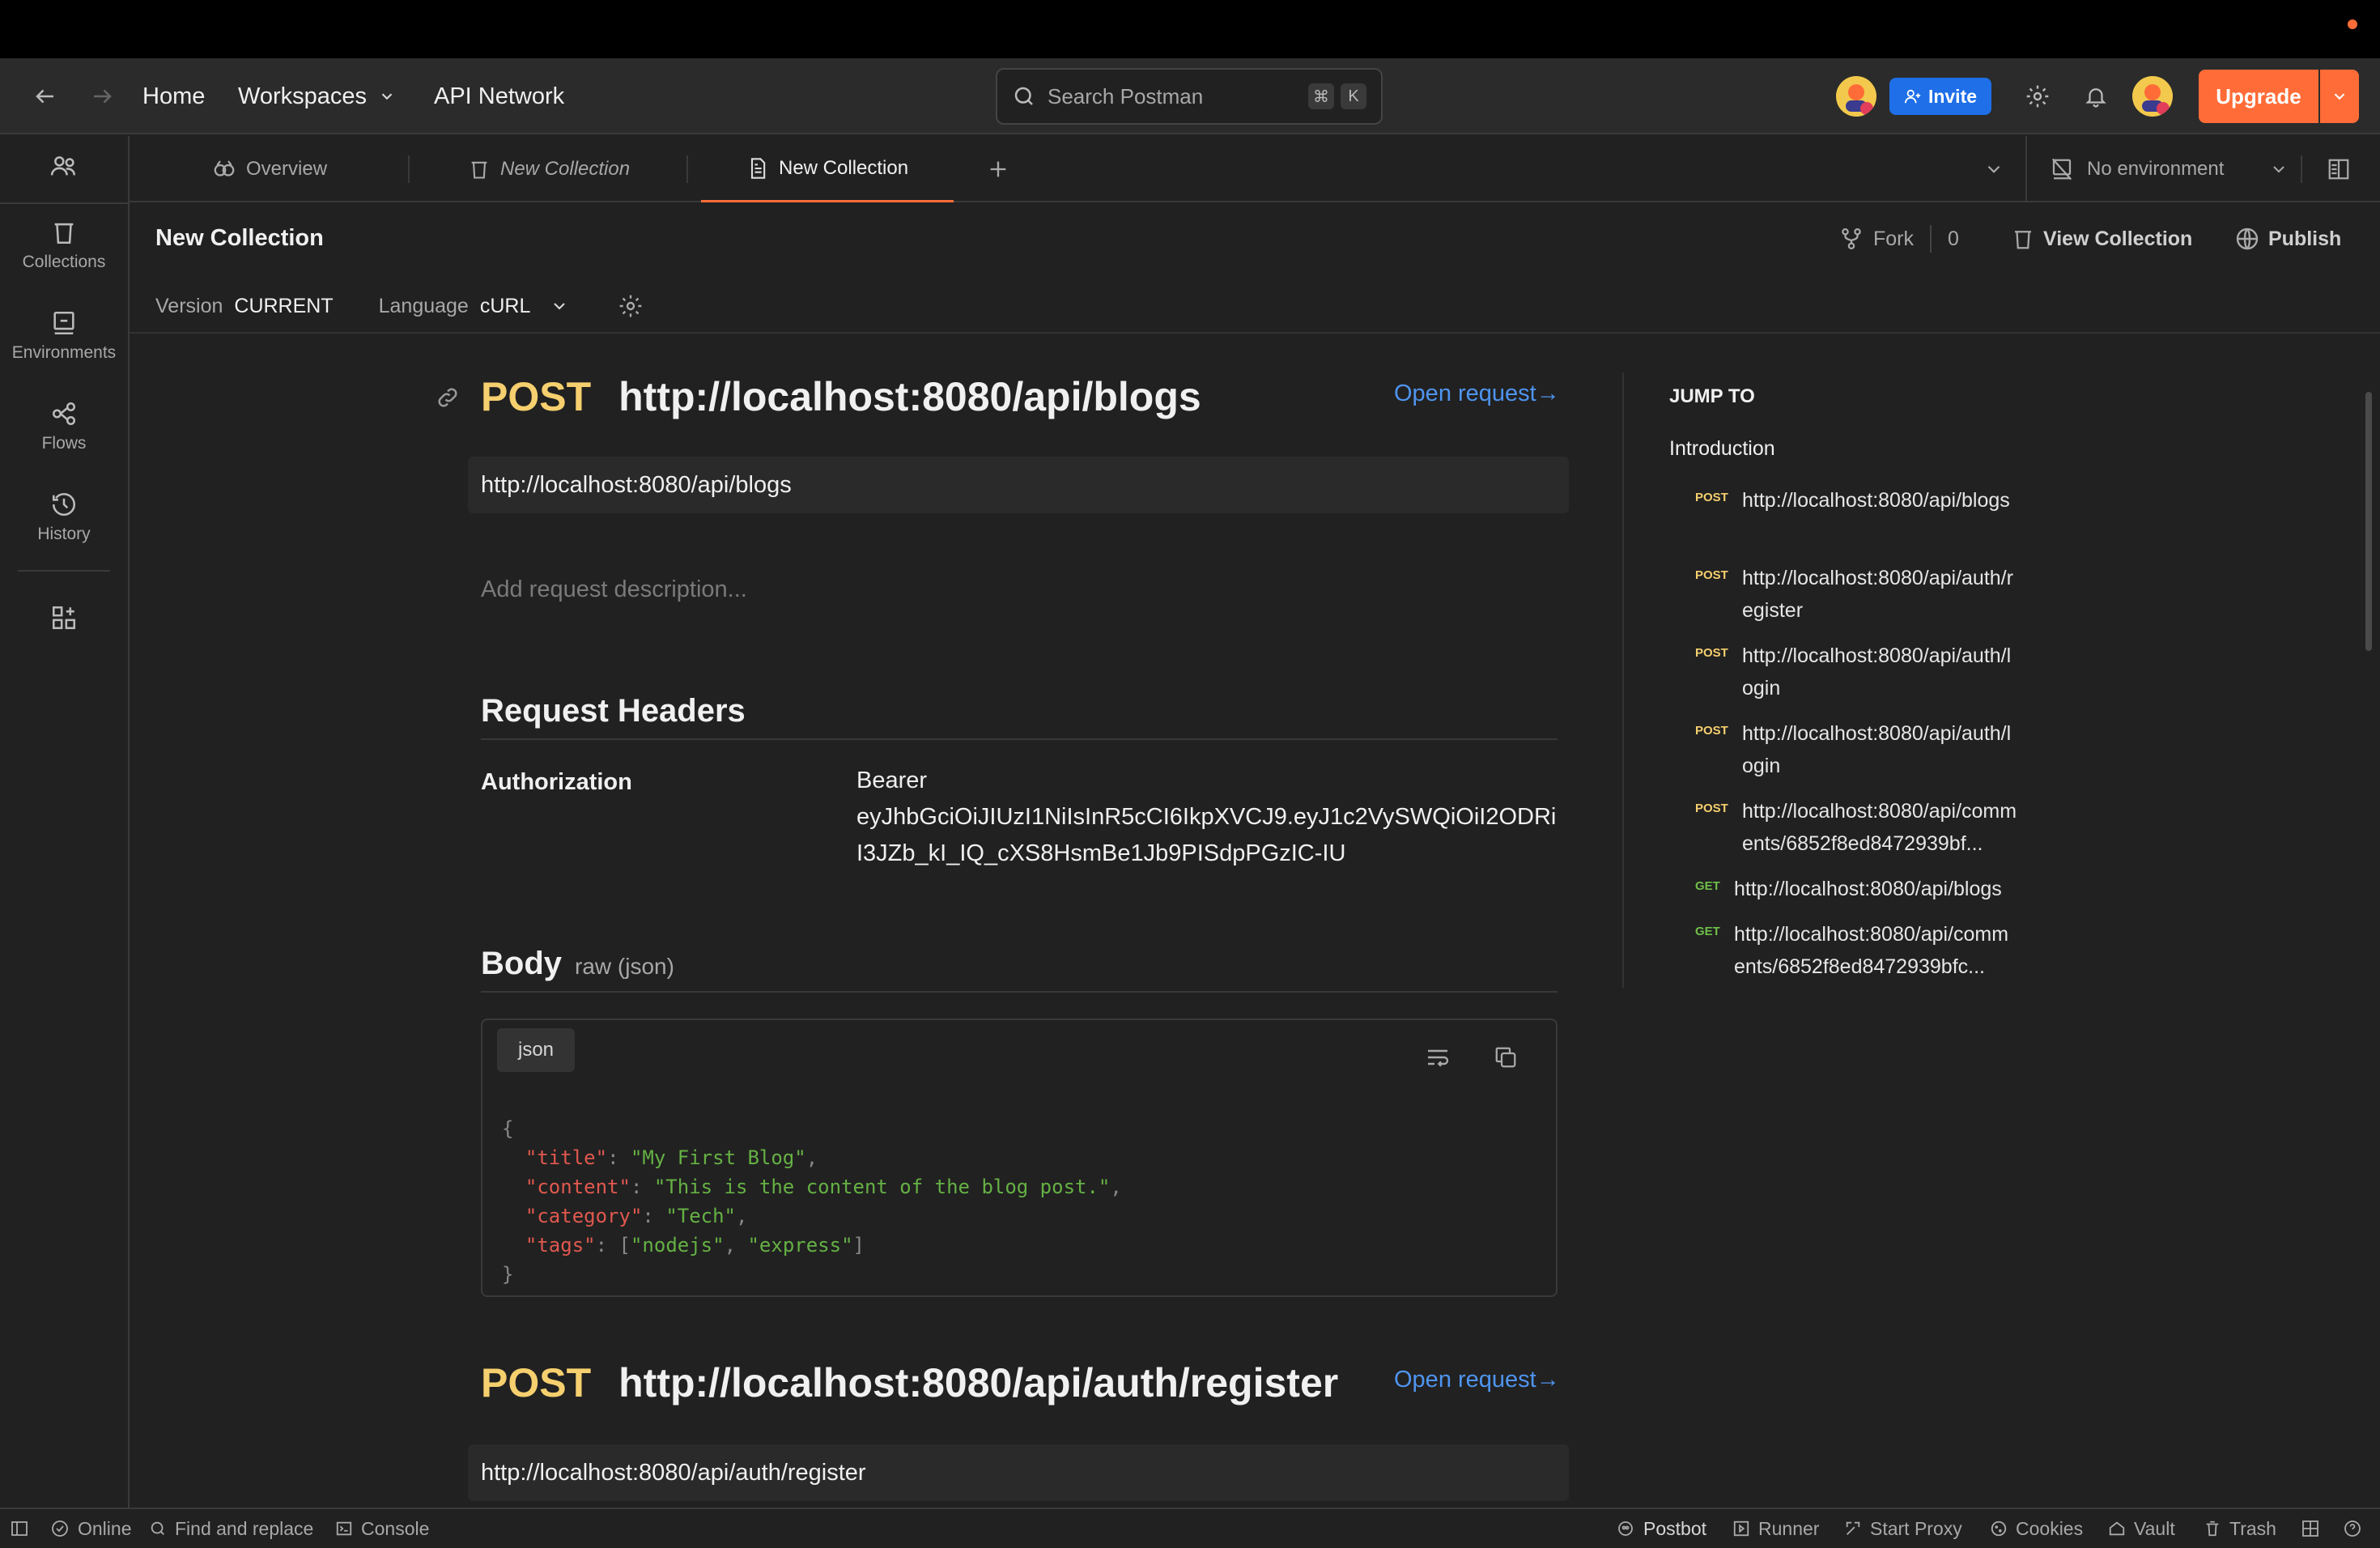 The image size is (2380, 1548). Describe the element at coordinates (998, 169) in the screenshot. I see `new-tab-plus-icon` at that location.